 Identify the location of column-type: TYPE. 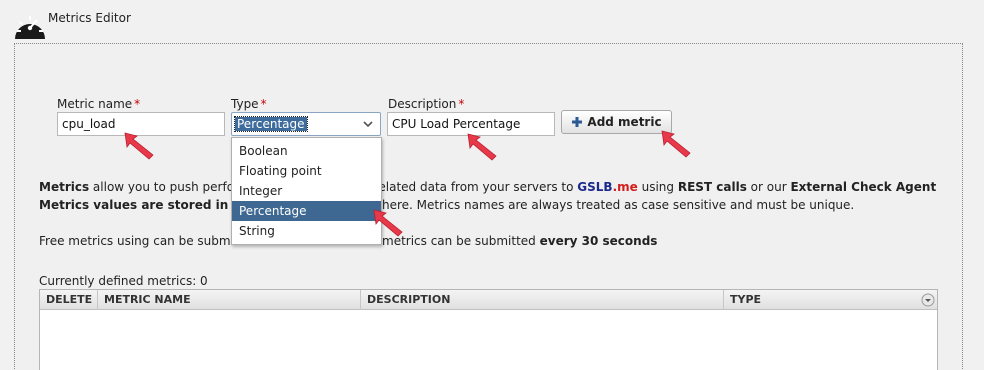
(830, 300).